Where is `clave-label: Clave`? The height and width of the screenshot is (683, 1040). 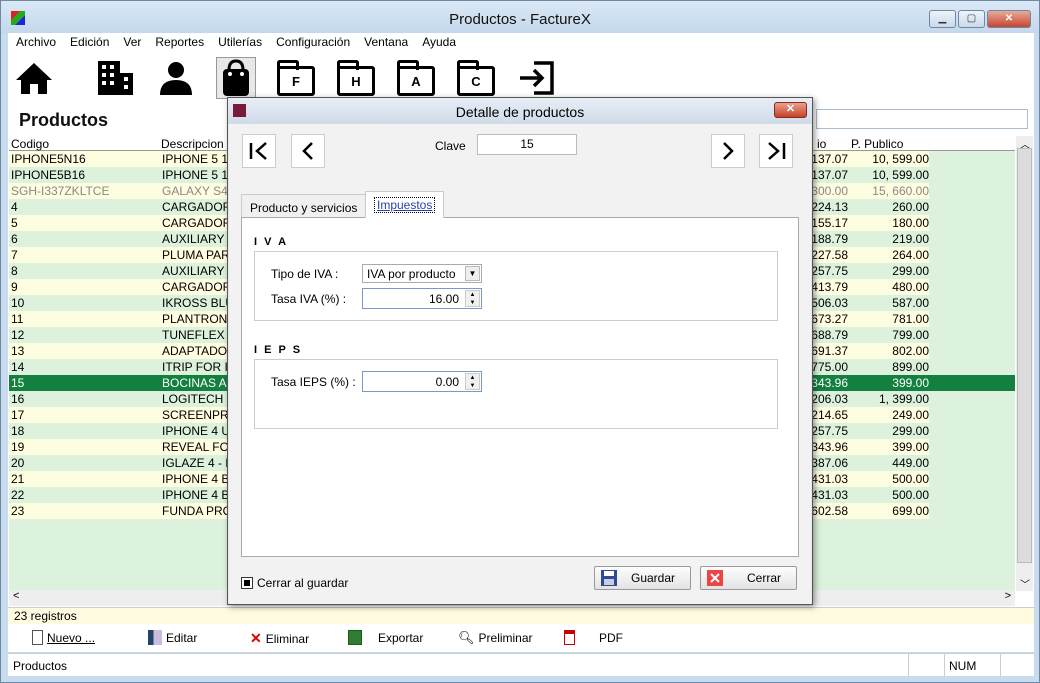
clave-label: Clave is located at coordinates (450, 146).